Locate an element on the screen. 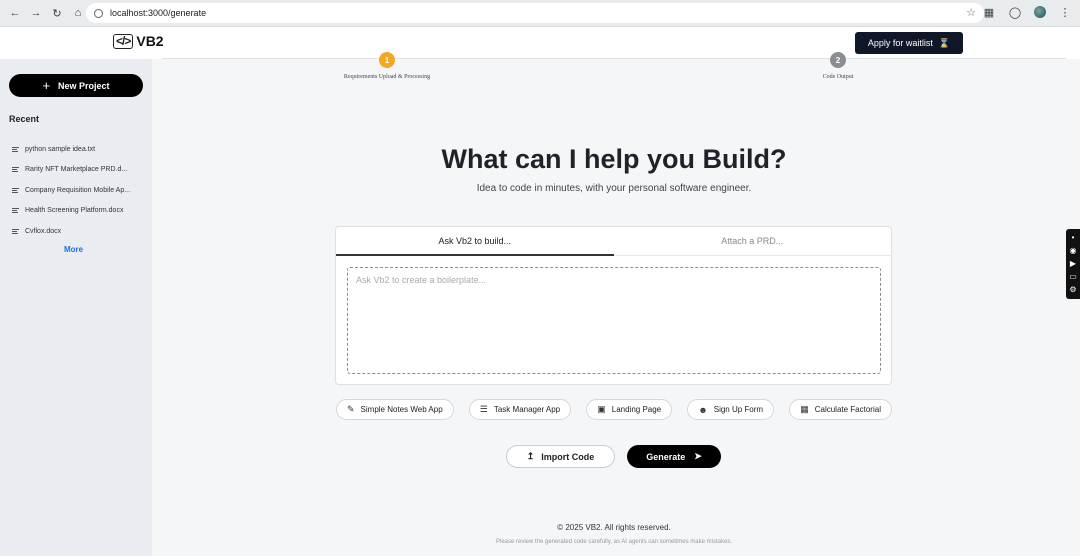 This screenshot has height=556, width=1080. apply-waitlist-button: Apply for waitlist ⌛ is located at coordinates (909, 43).